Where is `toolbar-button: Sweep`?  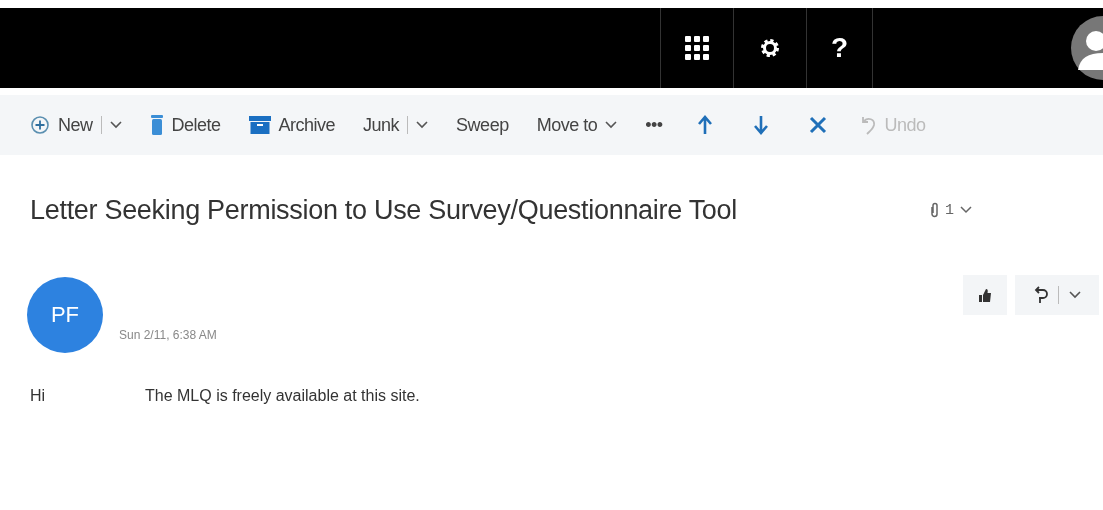 toolbar-button: Sweep is located at coordinates (482, 125).